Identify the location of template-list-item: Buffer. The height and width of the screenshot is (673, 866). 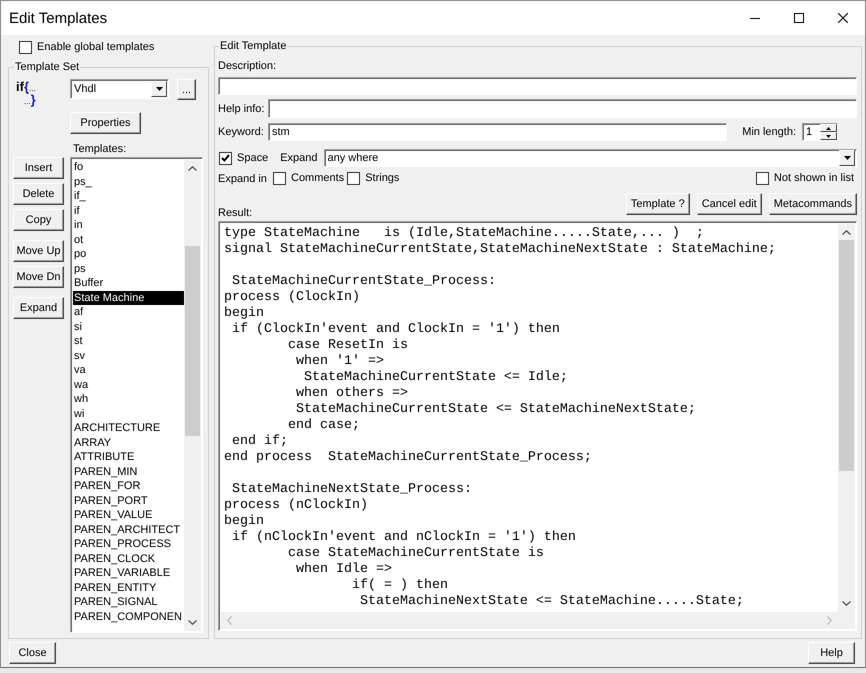
(128, 283).